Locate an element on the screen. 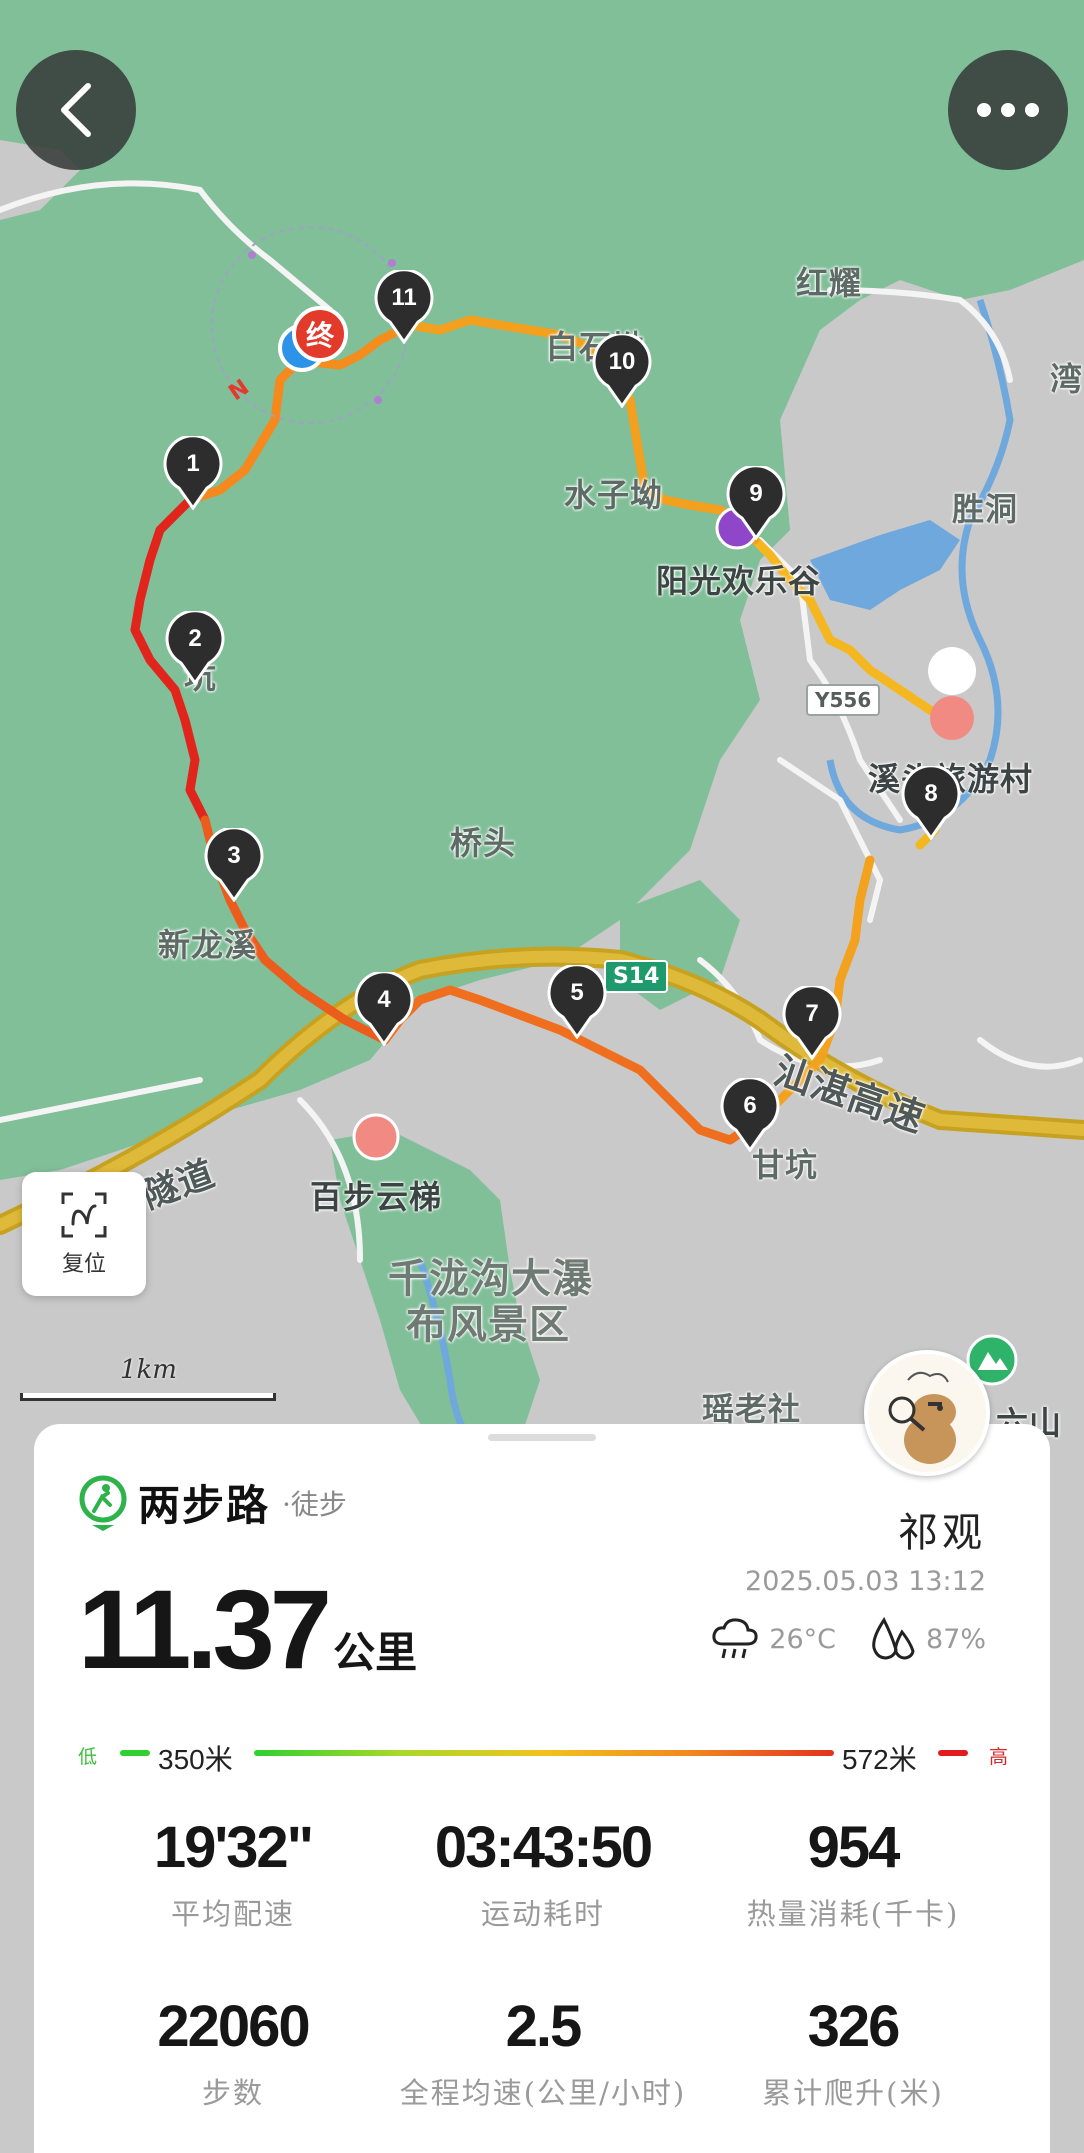 The image size is (1084, 2153). drag-handle is located at coordinates (542, 1437).